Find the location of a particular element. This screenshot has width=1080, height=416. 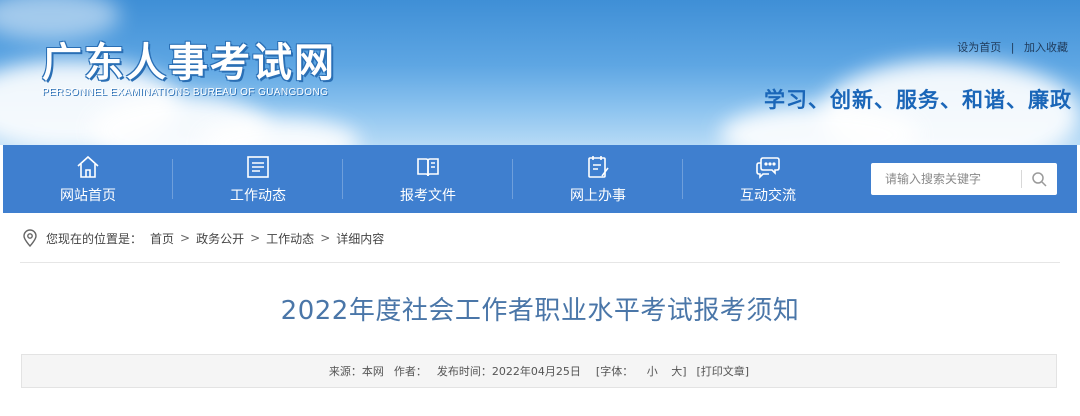

article-title: 2022年度社会工作者职业水平考试报考须知 is located at coordinates (540, 311).